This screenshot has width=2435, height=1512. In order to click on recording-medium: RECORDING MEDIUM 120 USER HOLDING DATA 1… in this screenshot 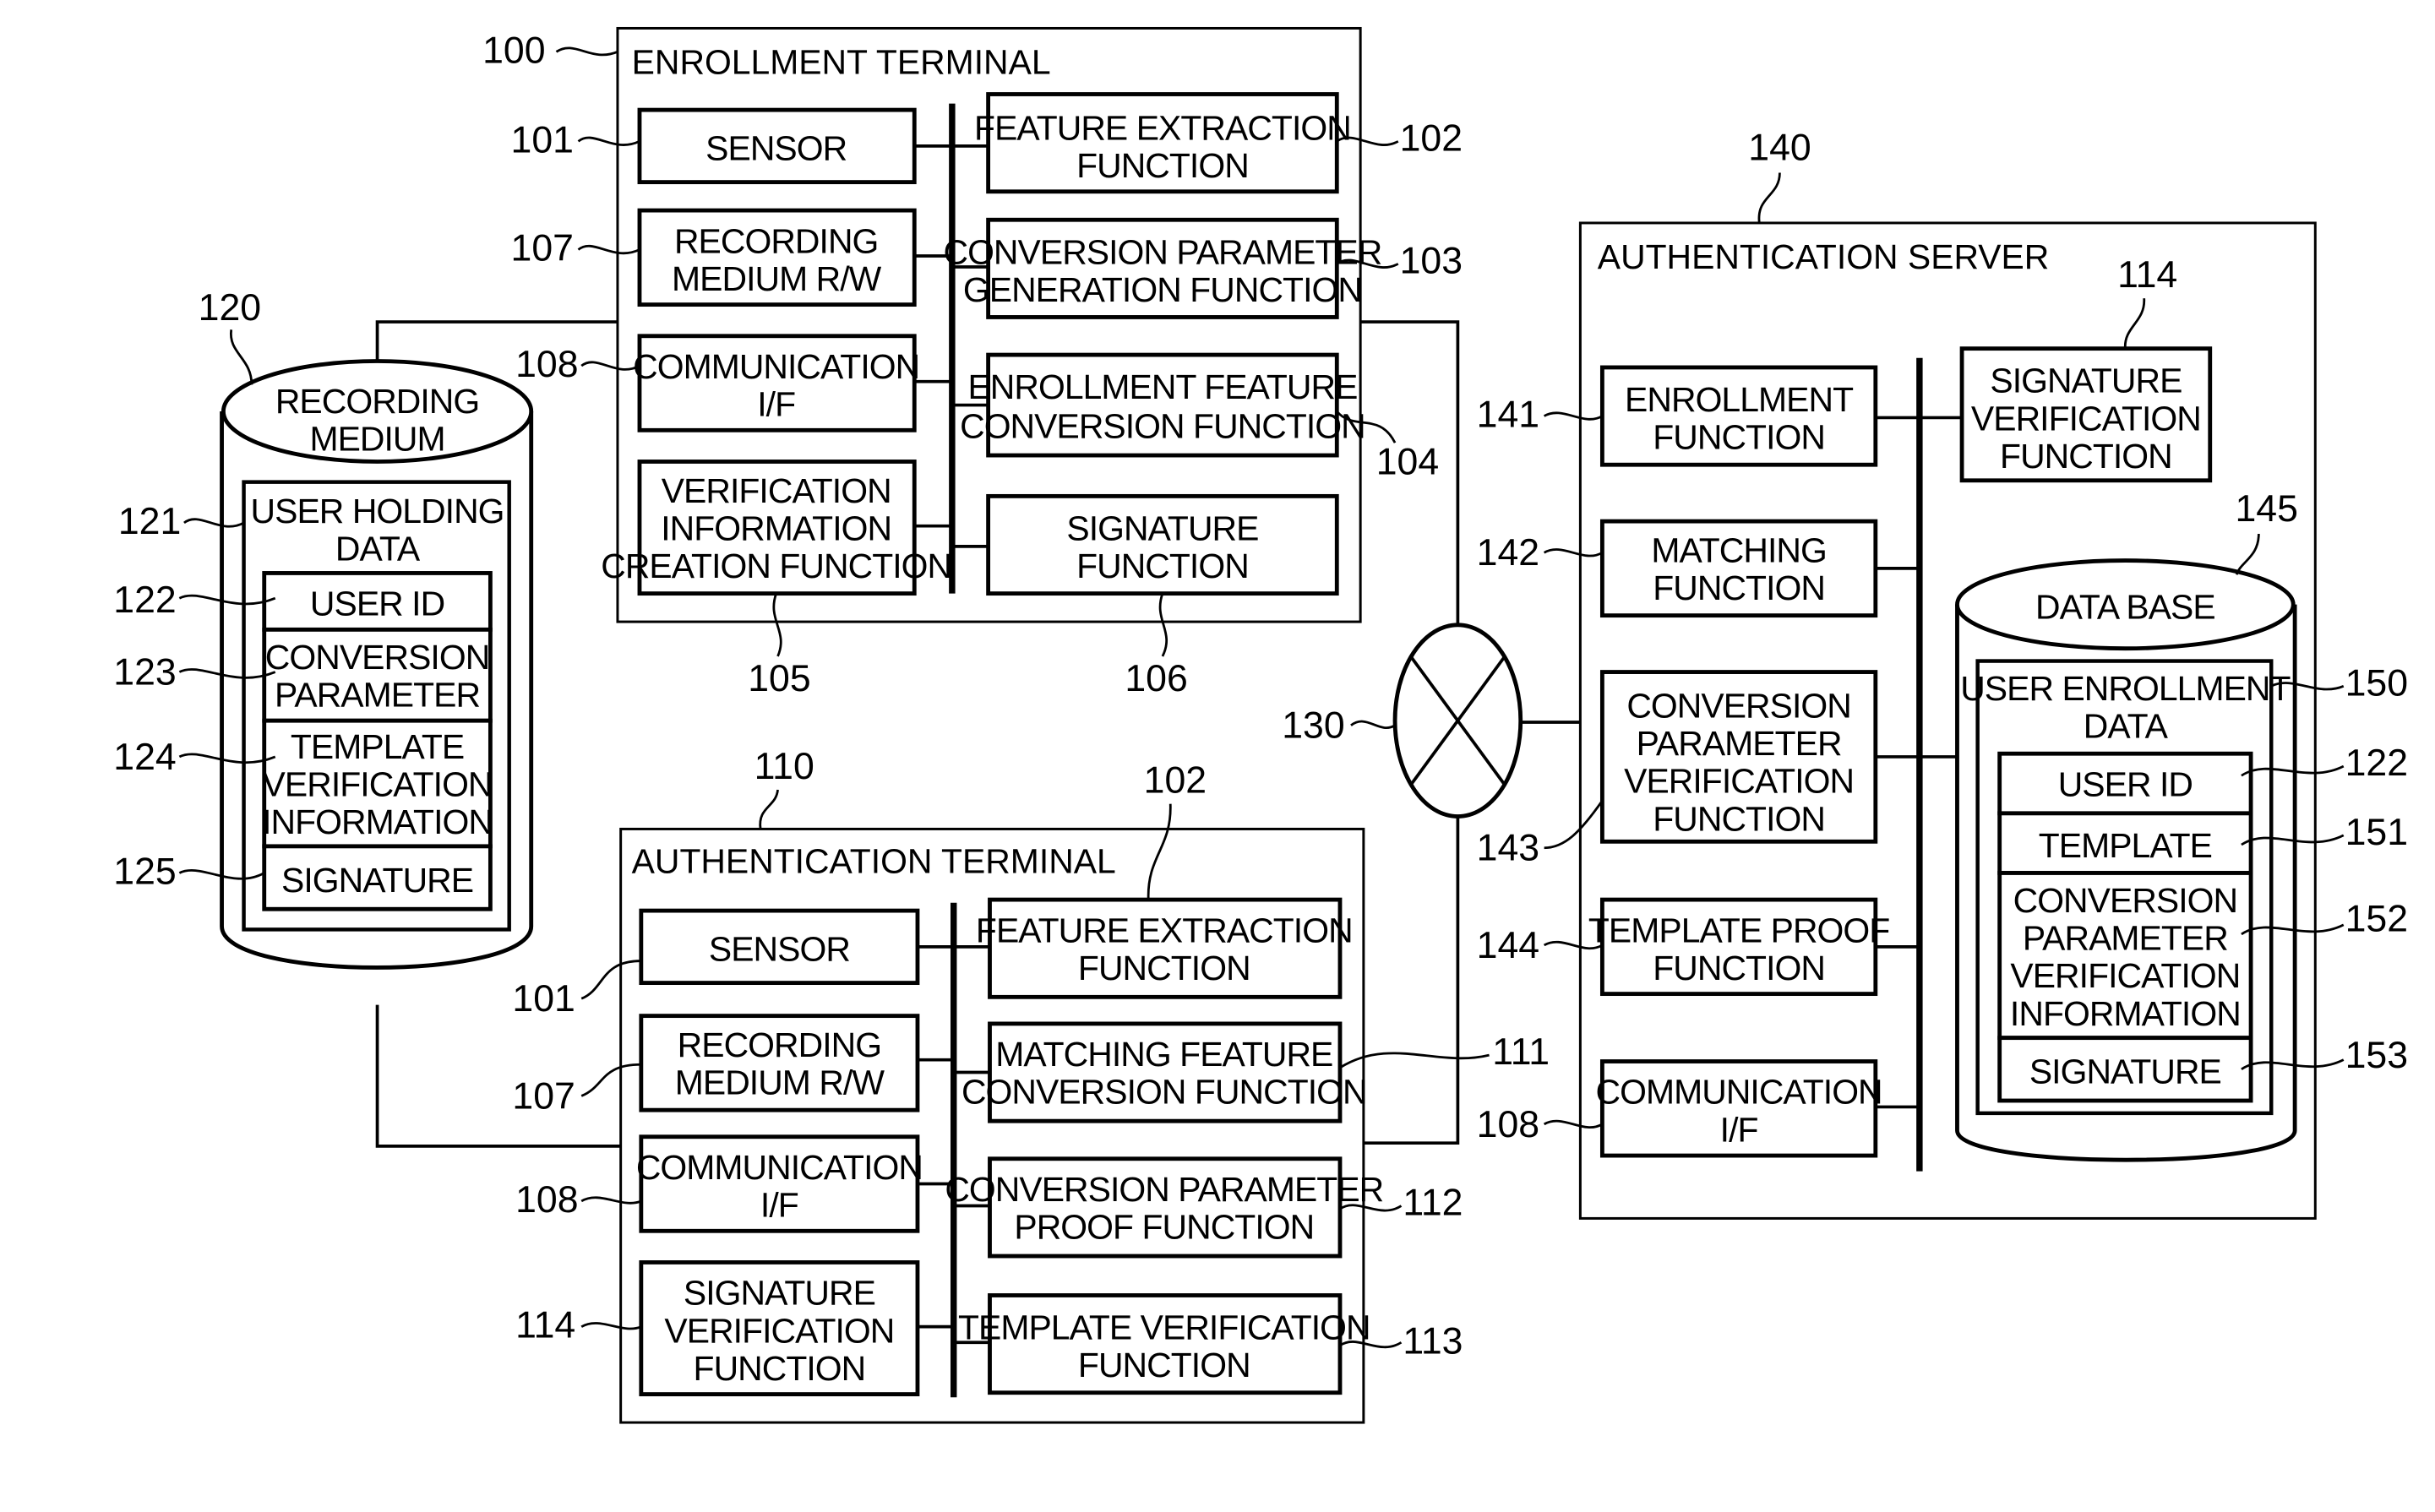, I will do `click(323, 629)`.